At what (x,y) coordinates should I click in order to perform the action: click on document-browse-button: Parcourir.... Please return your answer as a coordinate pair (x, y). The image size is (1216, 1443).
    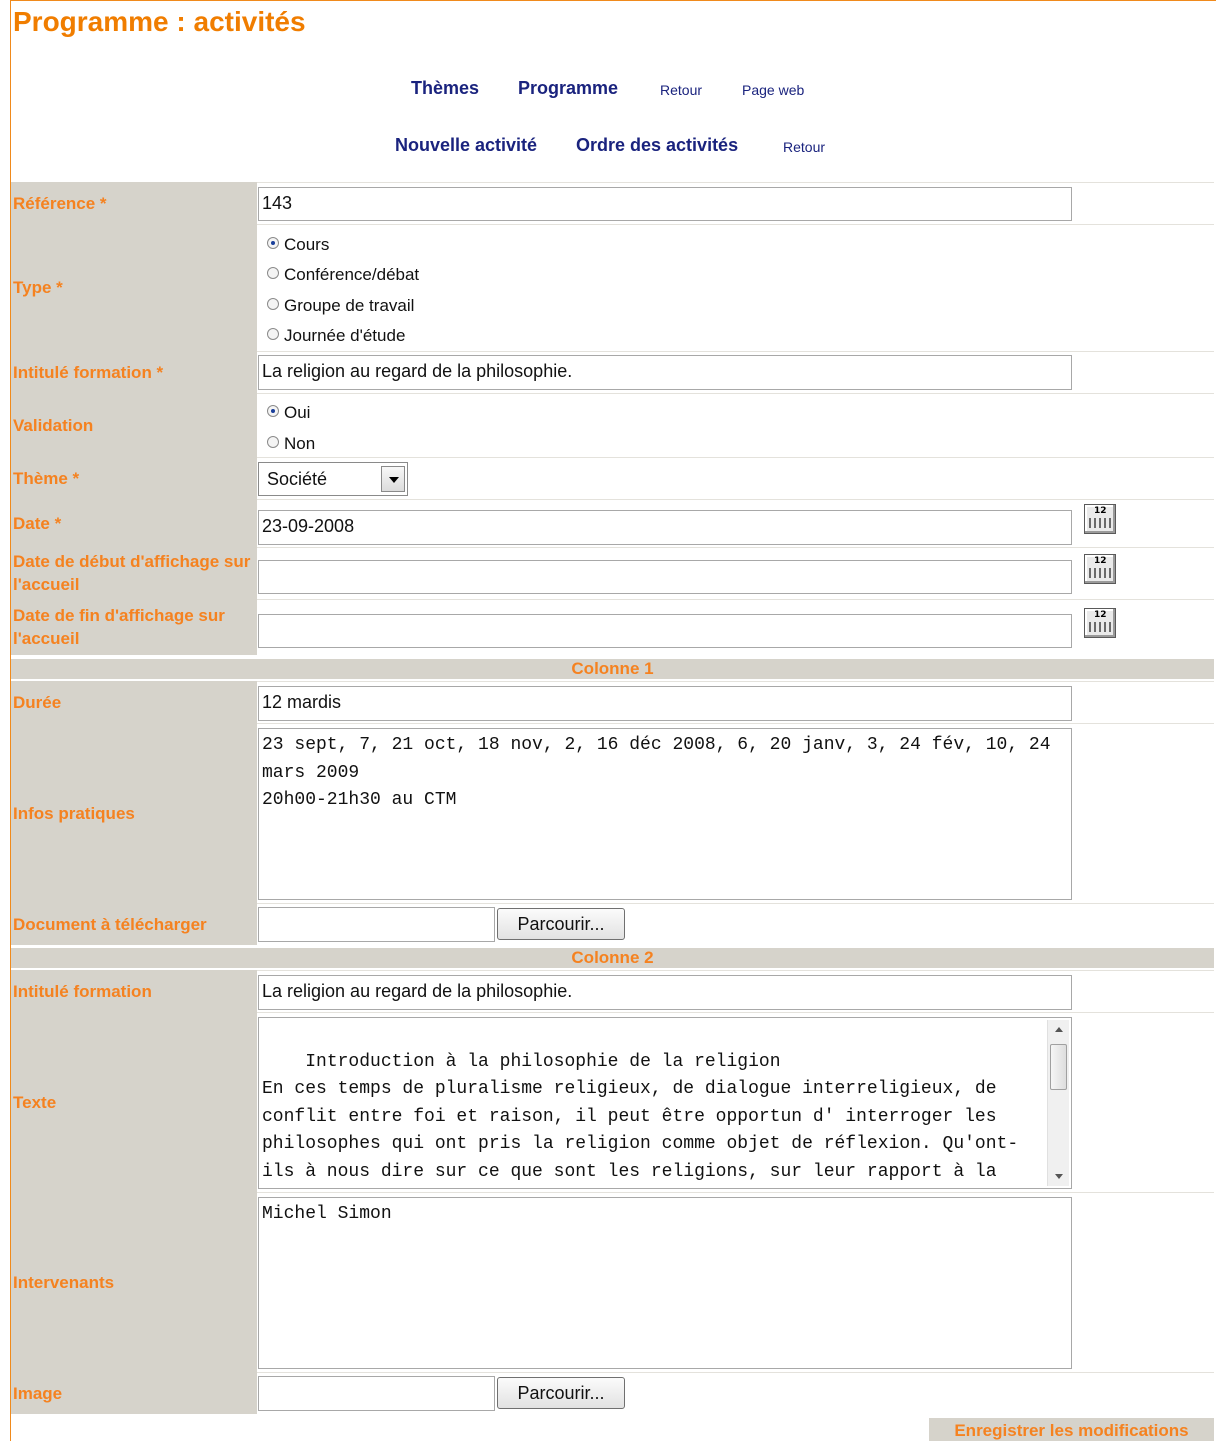
    Looking at the image, I should click on (561, 924).